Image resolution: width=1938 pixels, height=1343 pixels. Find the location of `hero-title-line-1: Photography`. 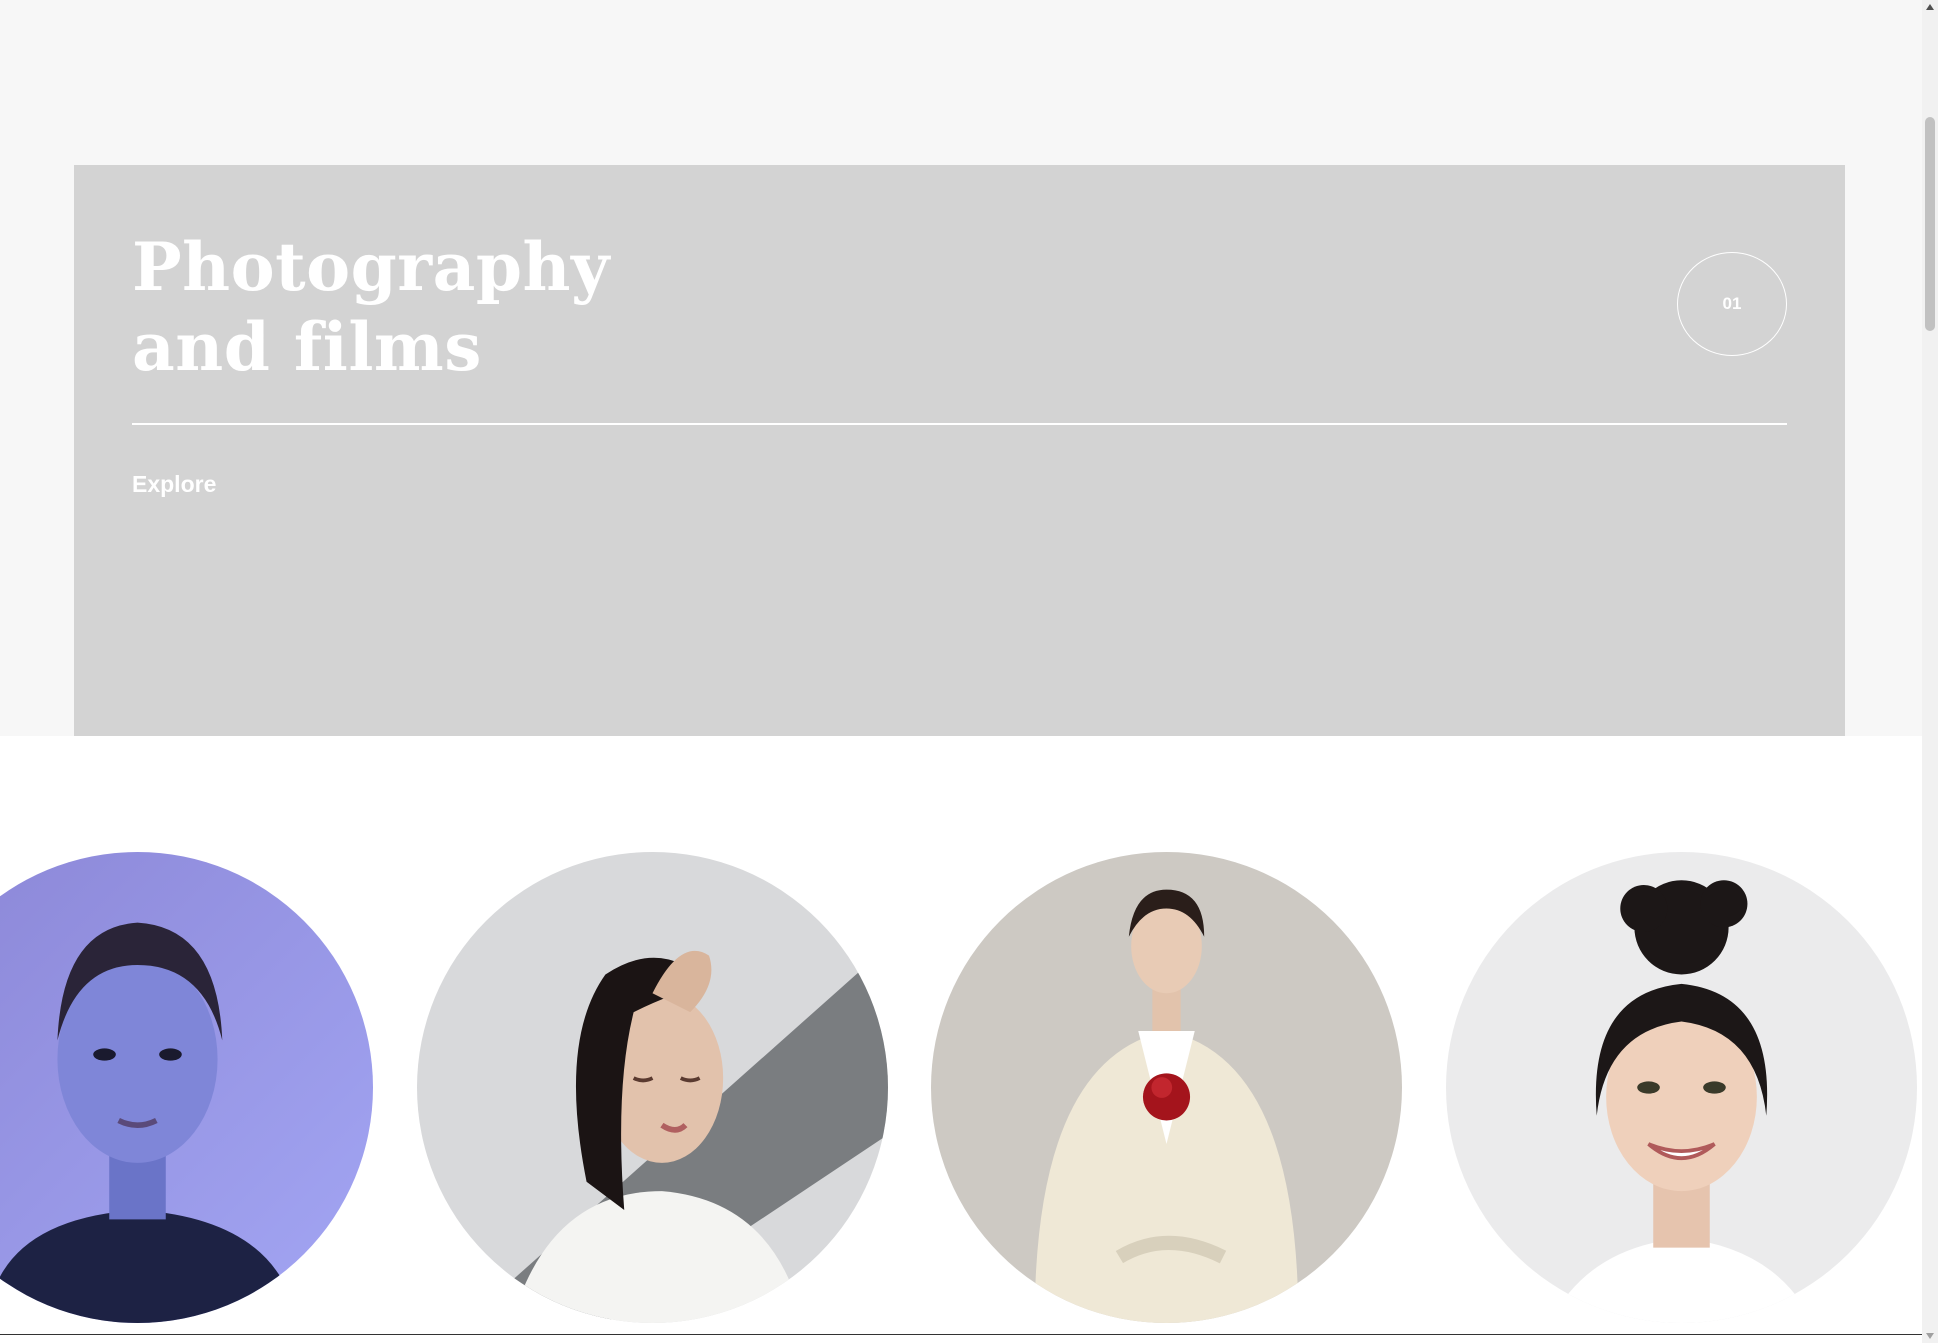

hero-title-line-1: Photography is located at coordinates (371, 267).